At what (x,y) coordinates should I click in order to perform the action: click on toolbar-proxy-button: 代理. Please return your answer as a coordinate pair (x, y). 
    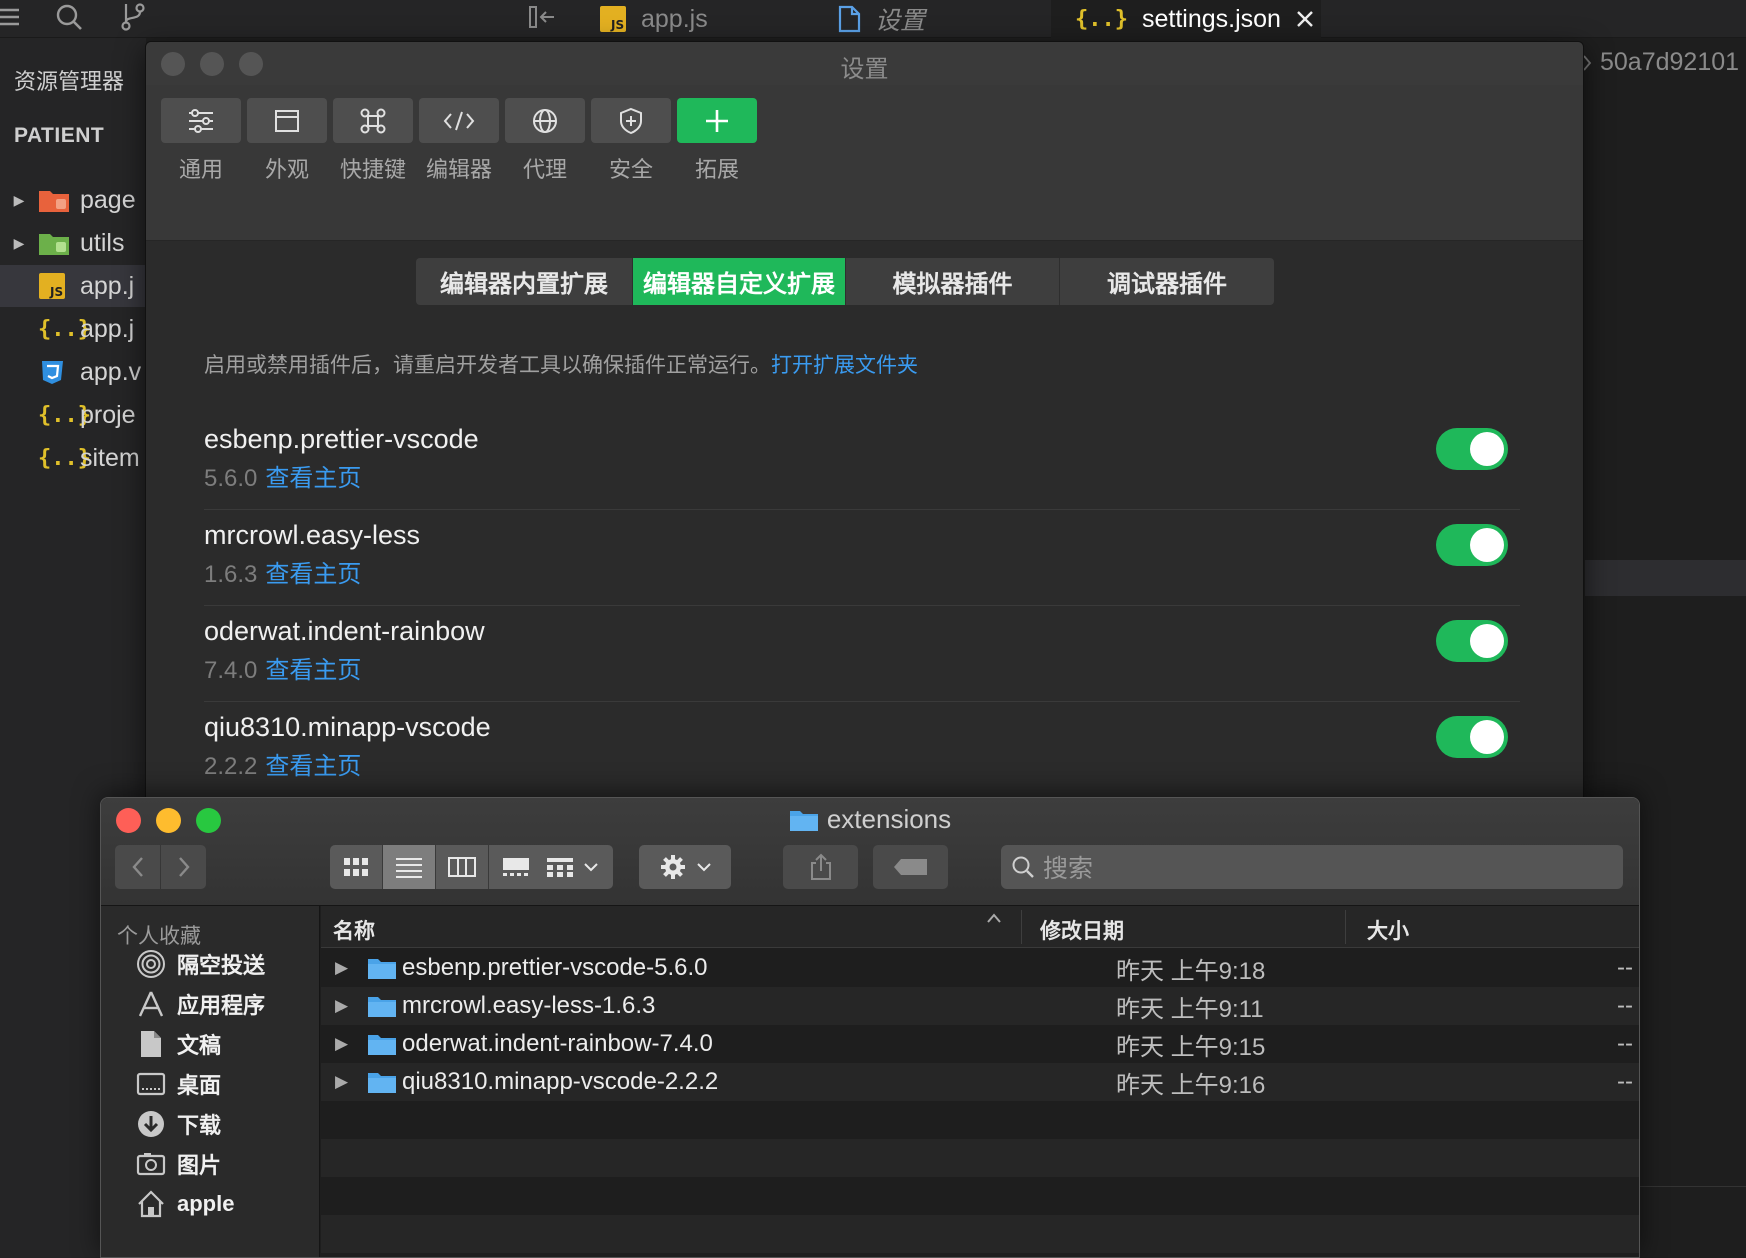
    Looking at the image, I should click on (545, 141).